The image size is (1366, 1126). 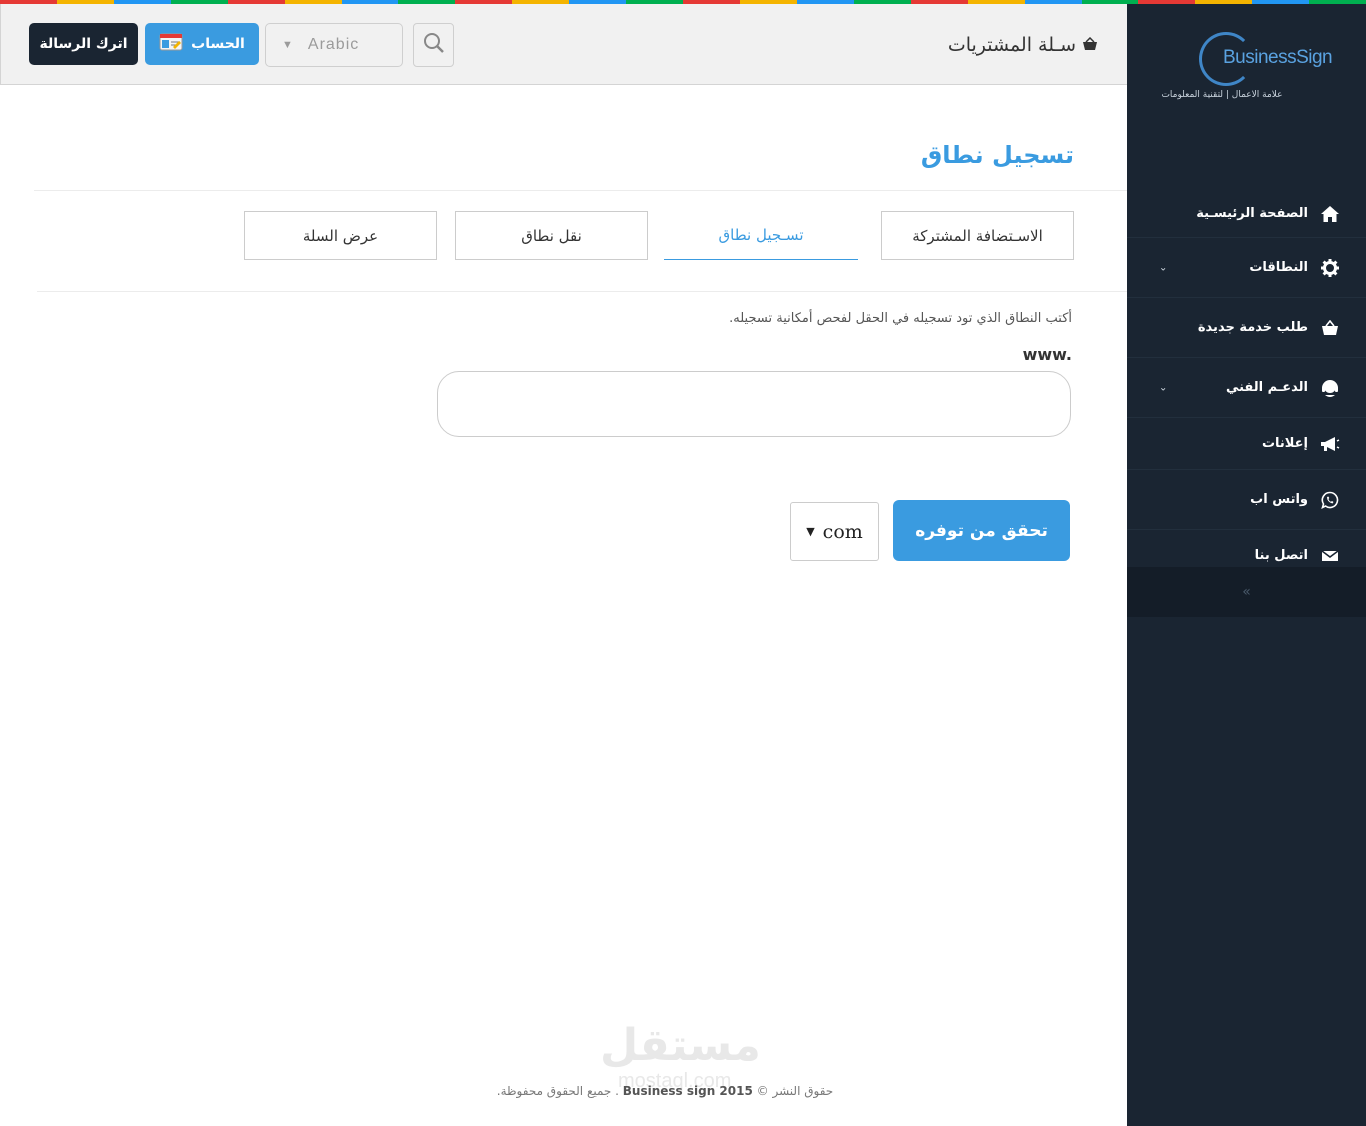 I want to click on sidebar-item-label: الصفحة الرئيسـية, so click(x=1252, y=213).